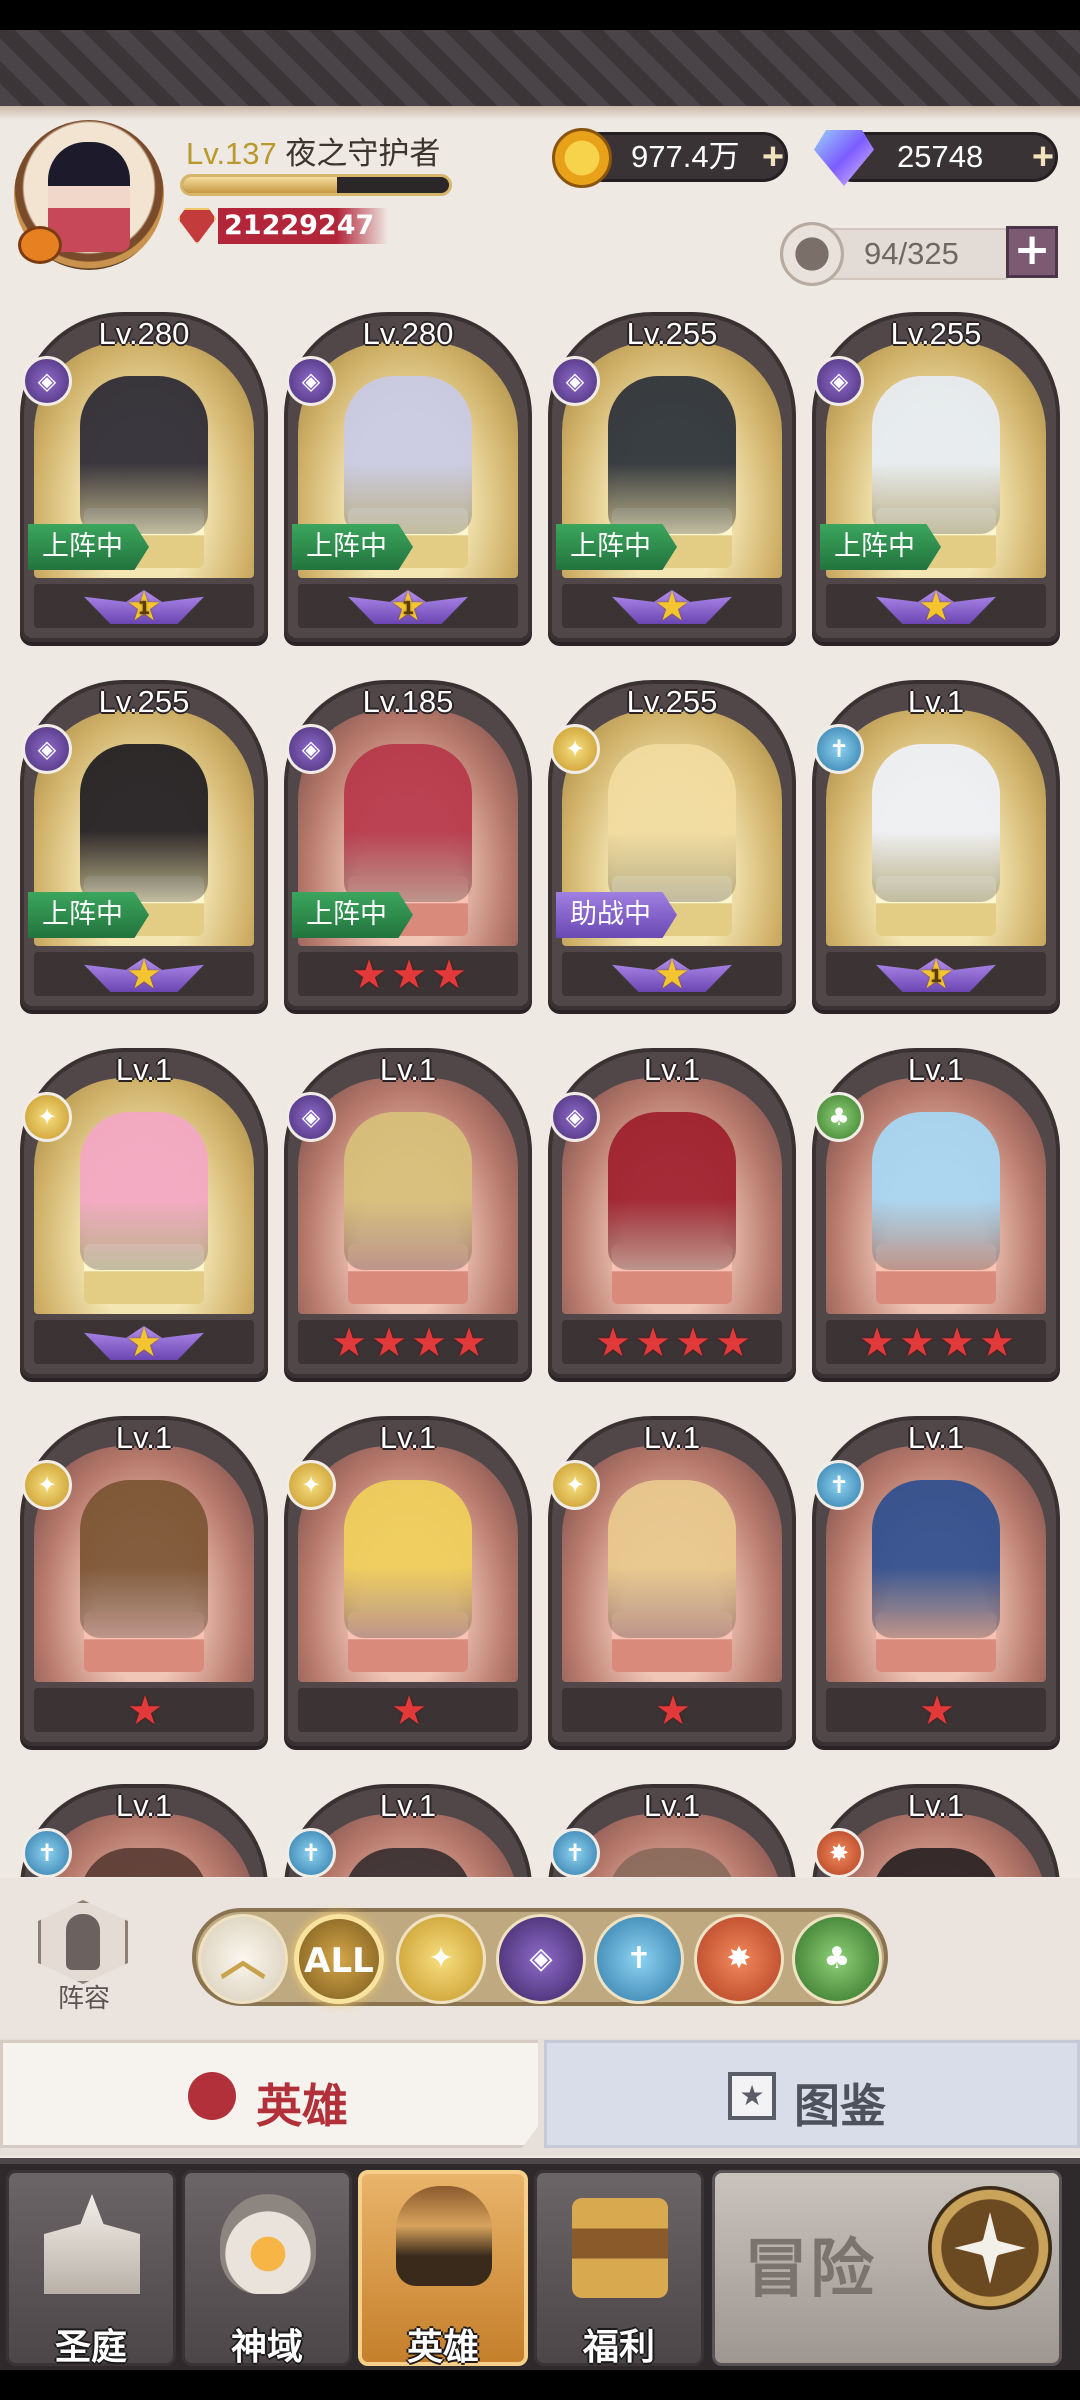 This screenshot has width=1080, height=2400. I want to click on lineup-button: 阵容, so click(84, 1957).